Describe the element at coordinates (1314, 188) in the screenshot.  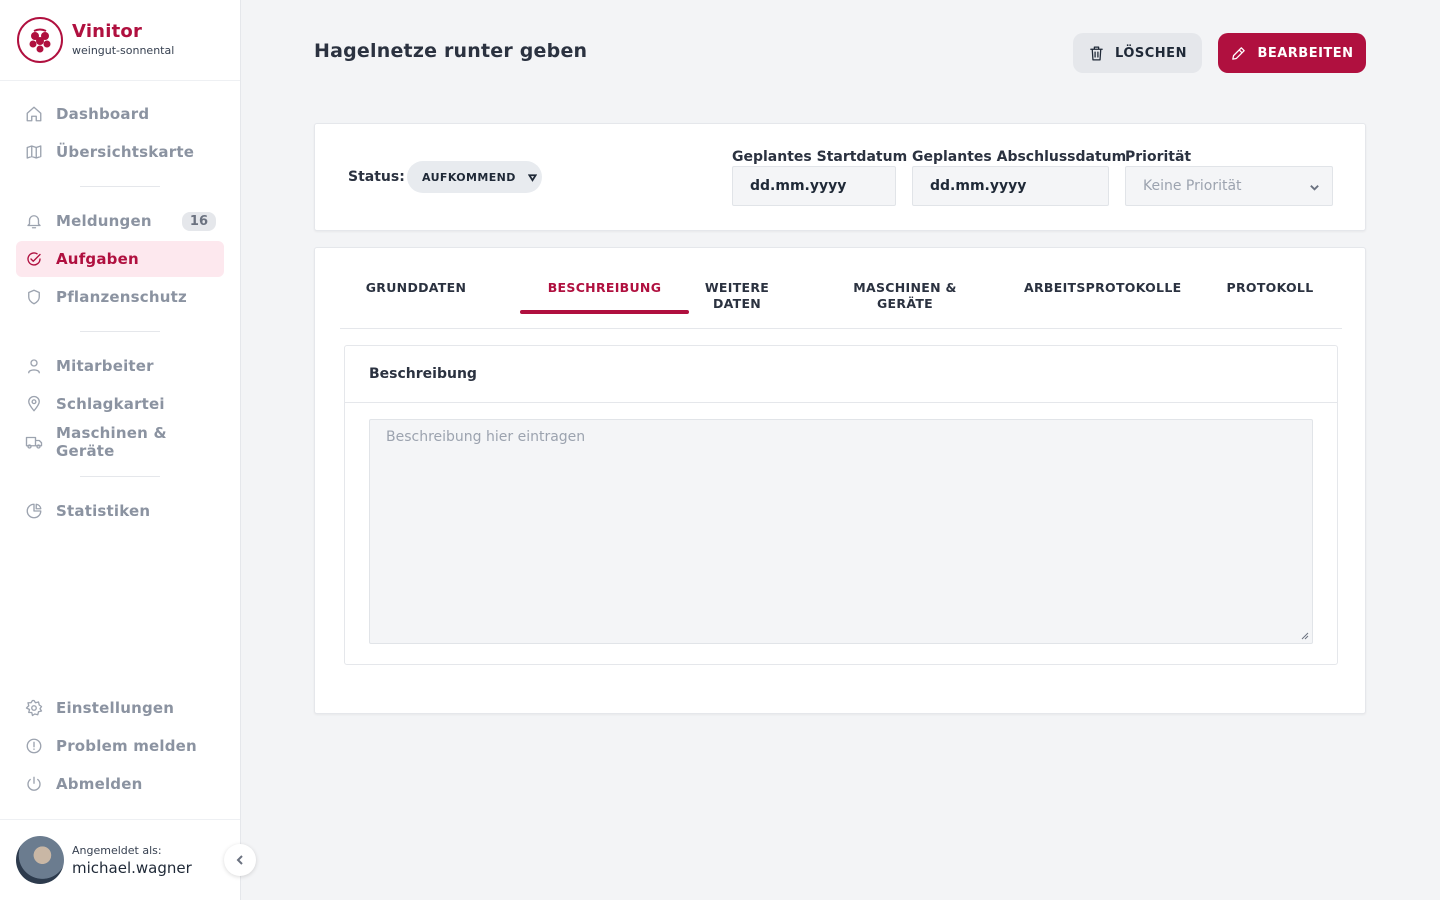
I see `chevron-down-icon` at that location.